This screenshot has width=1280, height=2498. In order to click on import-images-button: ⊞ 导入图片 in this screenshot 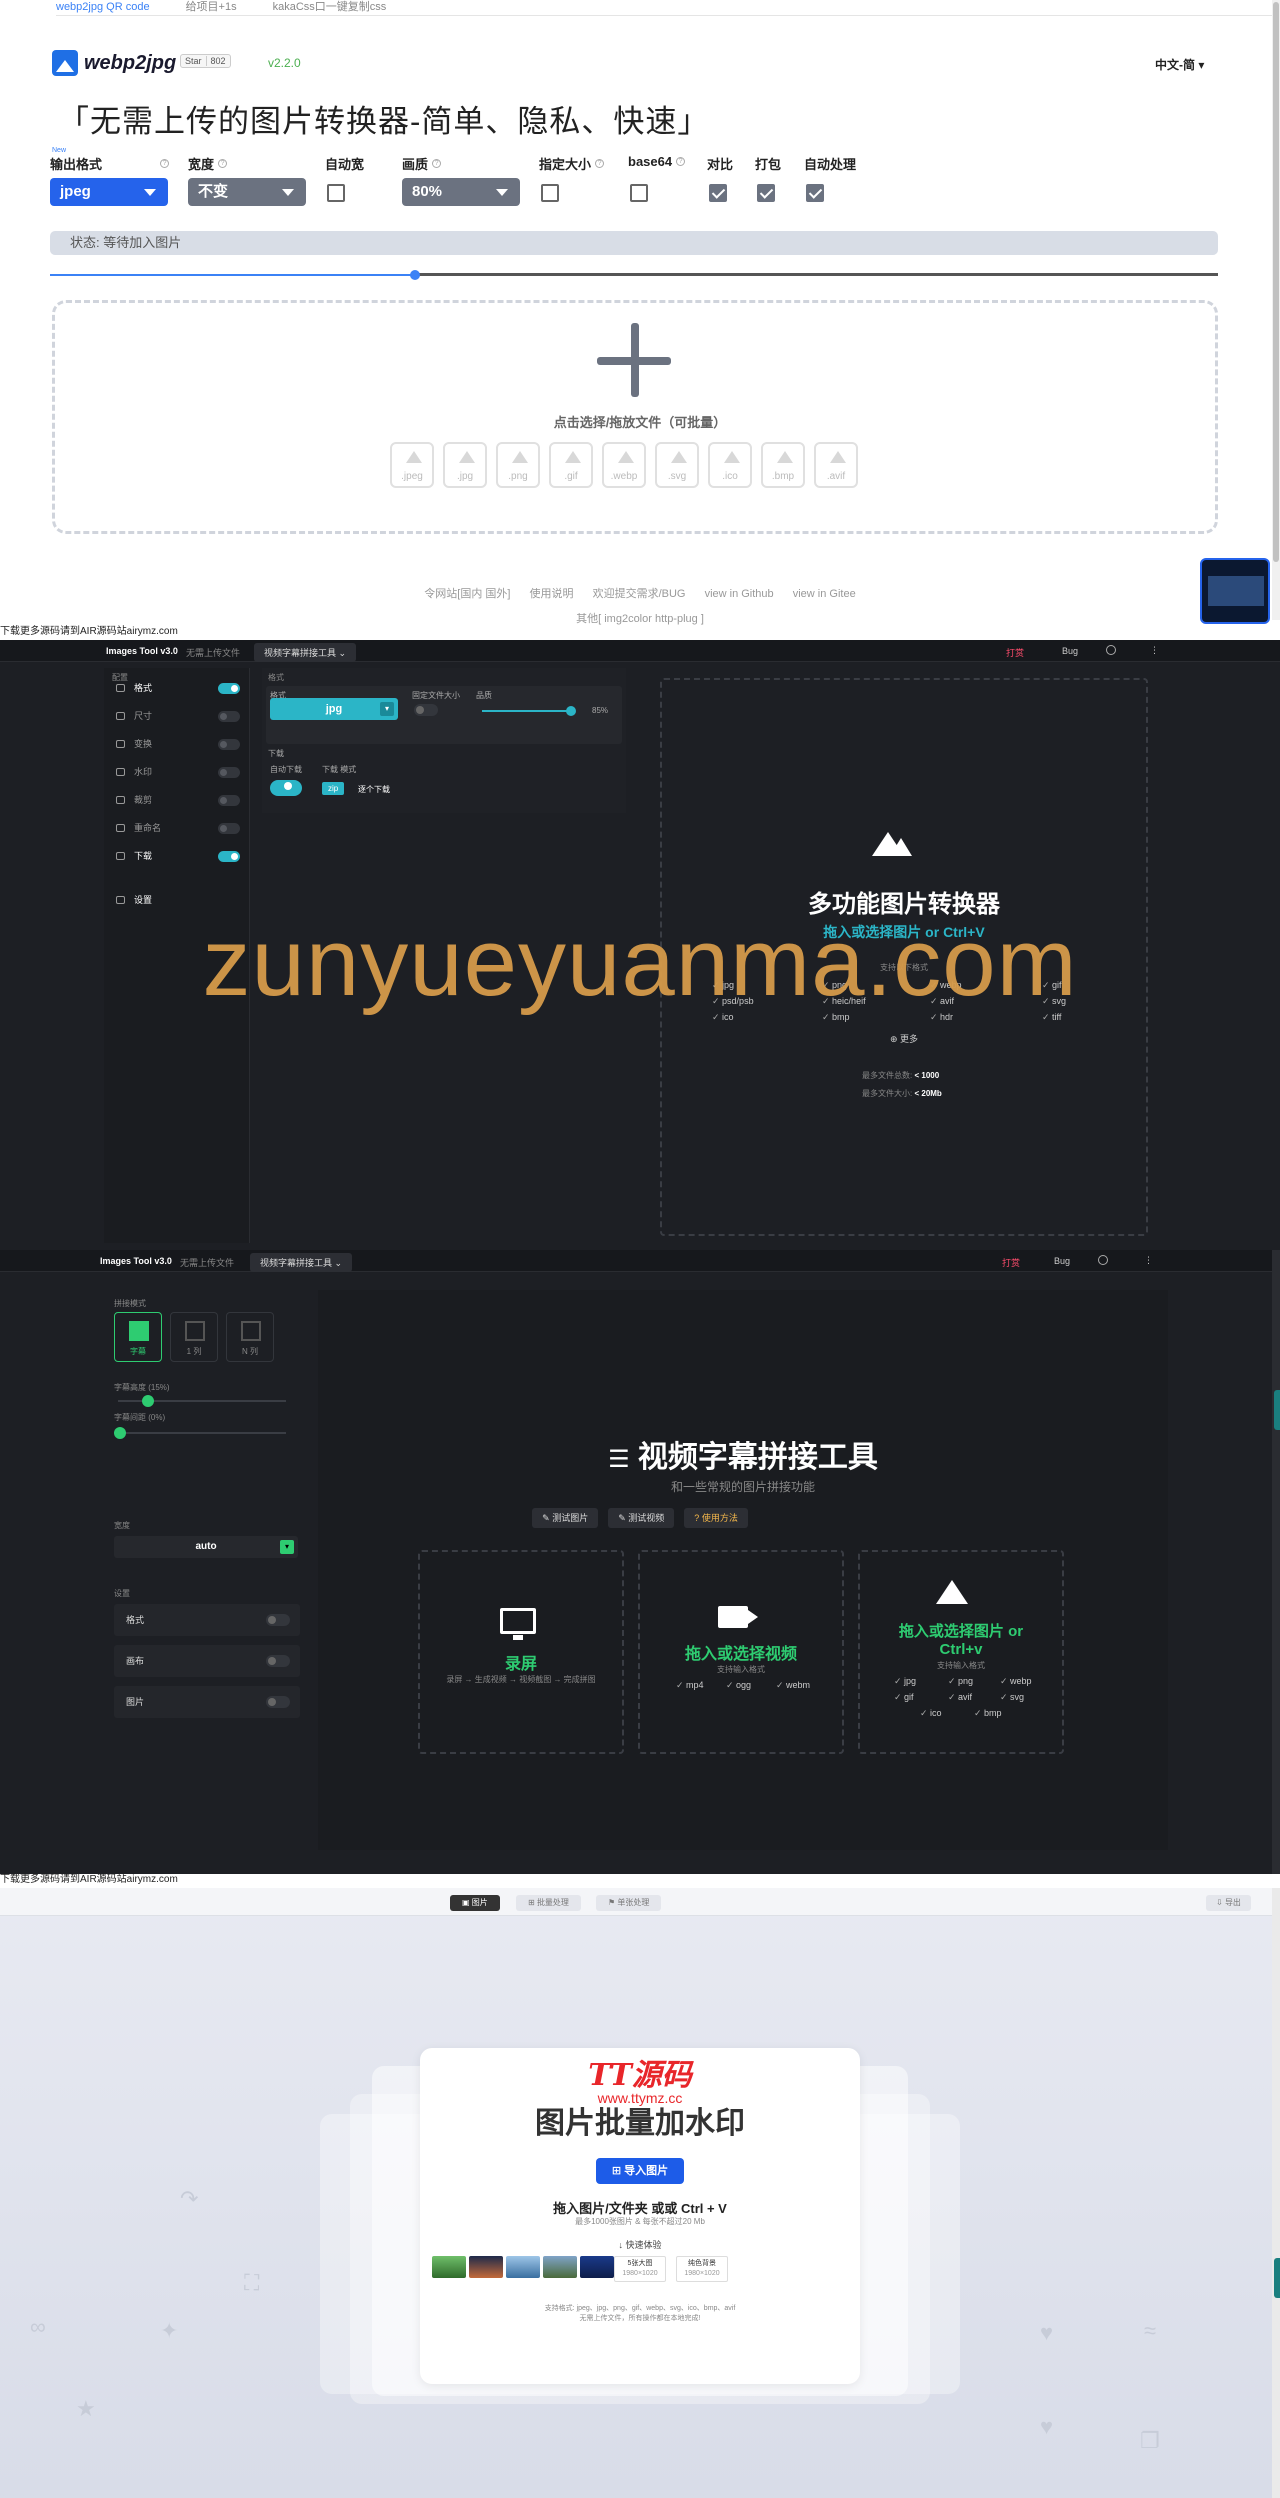, I will do `click(640, 2171)`.